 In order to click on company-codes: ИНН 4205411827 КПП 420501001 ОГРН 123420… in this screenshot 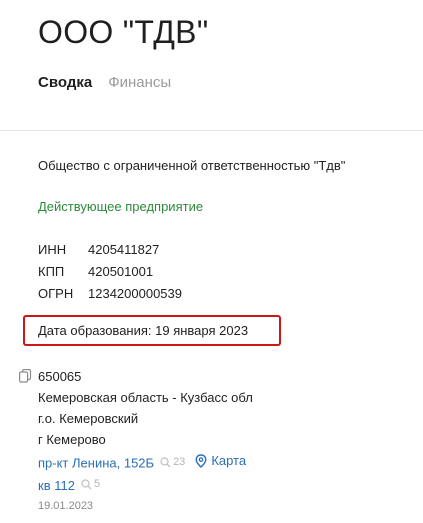, I will do `click(110, 272)`.